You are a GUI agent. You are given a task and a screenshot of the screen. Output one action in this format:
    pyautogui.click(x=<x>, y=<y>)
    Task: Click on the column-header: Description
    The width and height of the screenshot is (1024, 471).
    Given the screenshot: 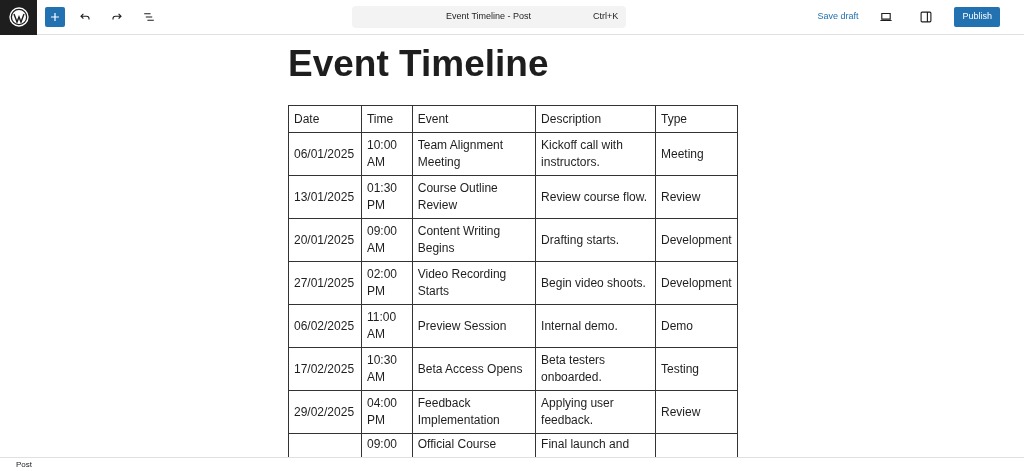 What is the action you would take?
    pyautogui.click(x=595, y=119)
    